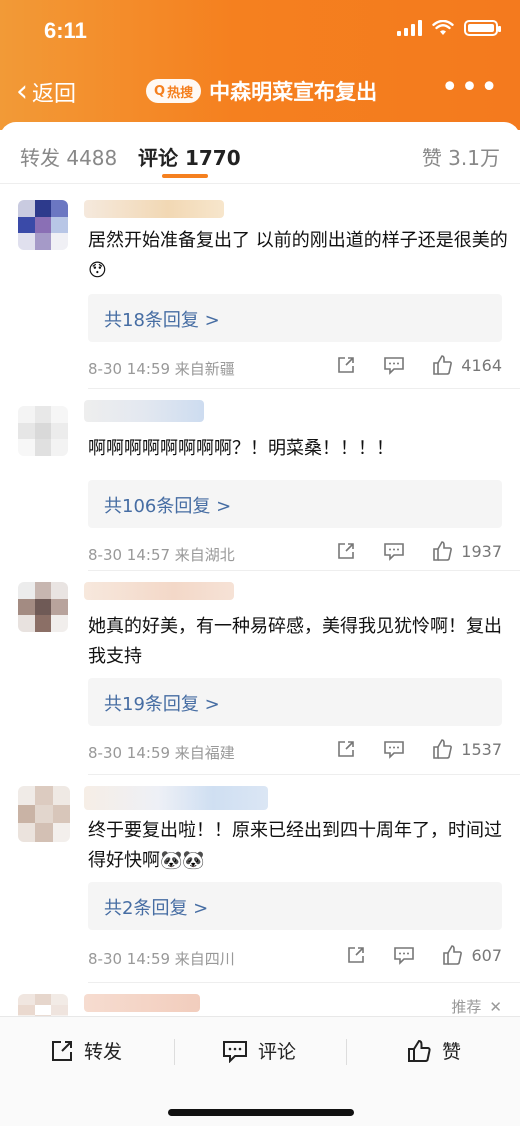  What do you see at coordinates (68, 156) in the screenshot?
I see `tab-repost: 转发 4488` at bounding box center [68, 156].